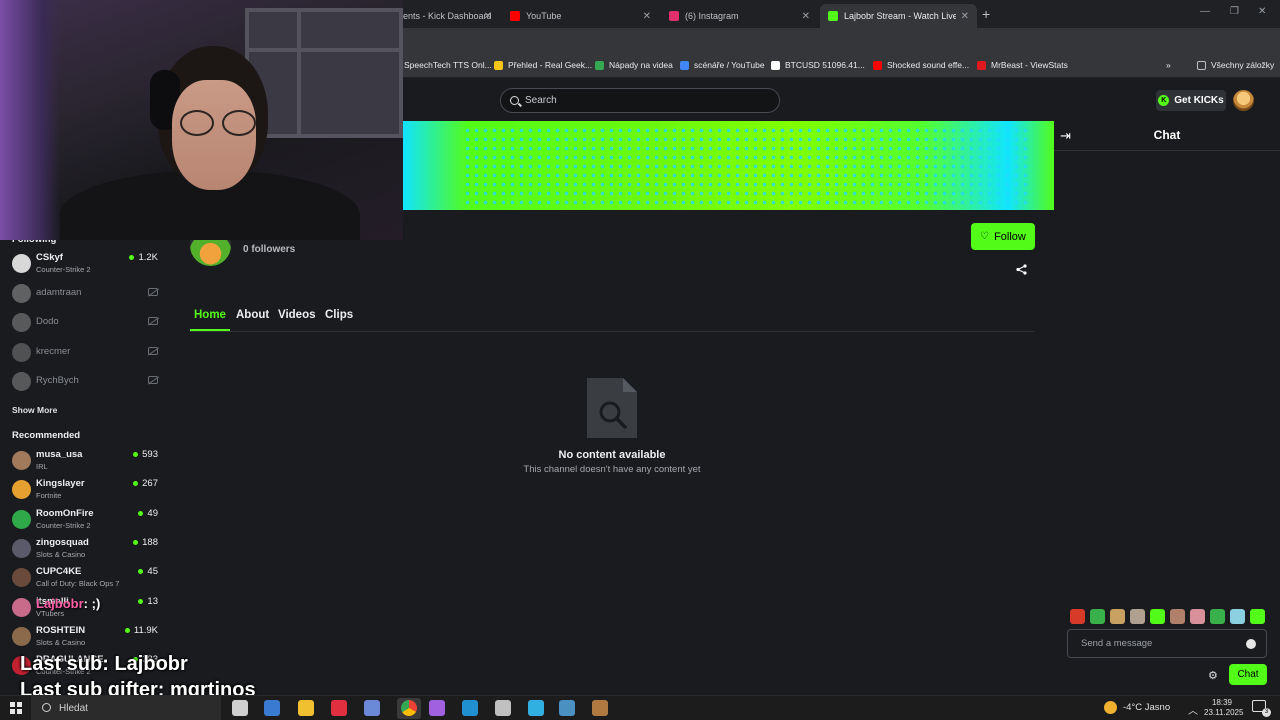  I want to click on gear-icon: ⚙, so click(1213, 675).